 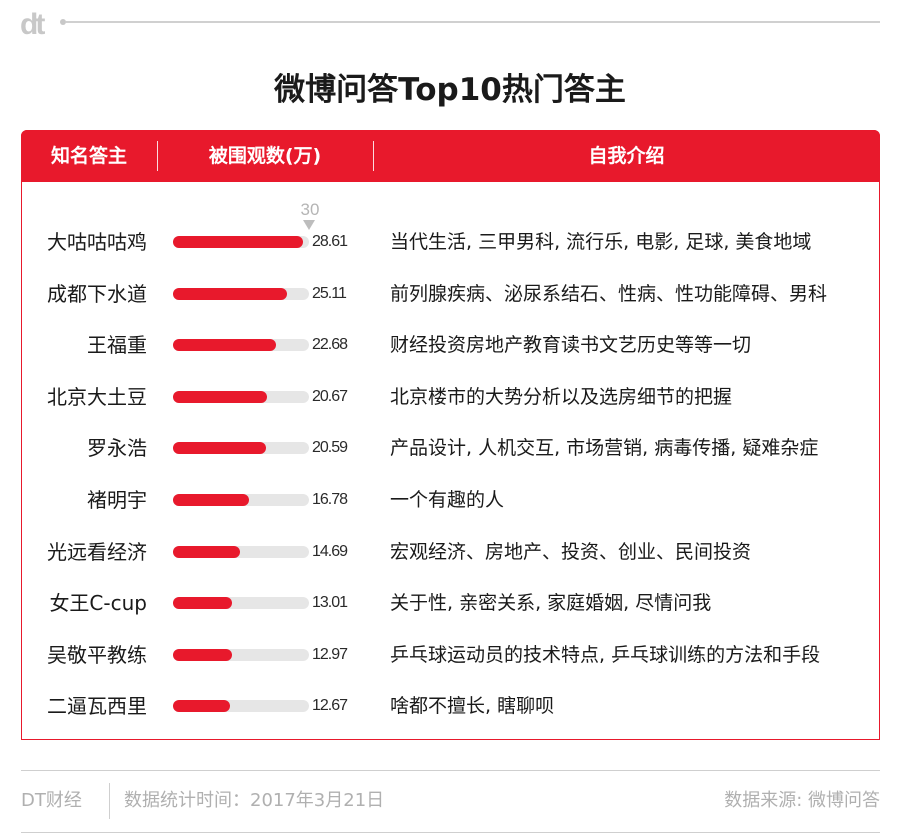 What do you see at coordinates (571, 552) in the screenshot?
I see `self-introduction: 宏观经济、房地产、投资、创业、民间投资` at bounding box center [571, 552].